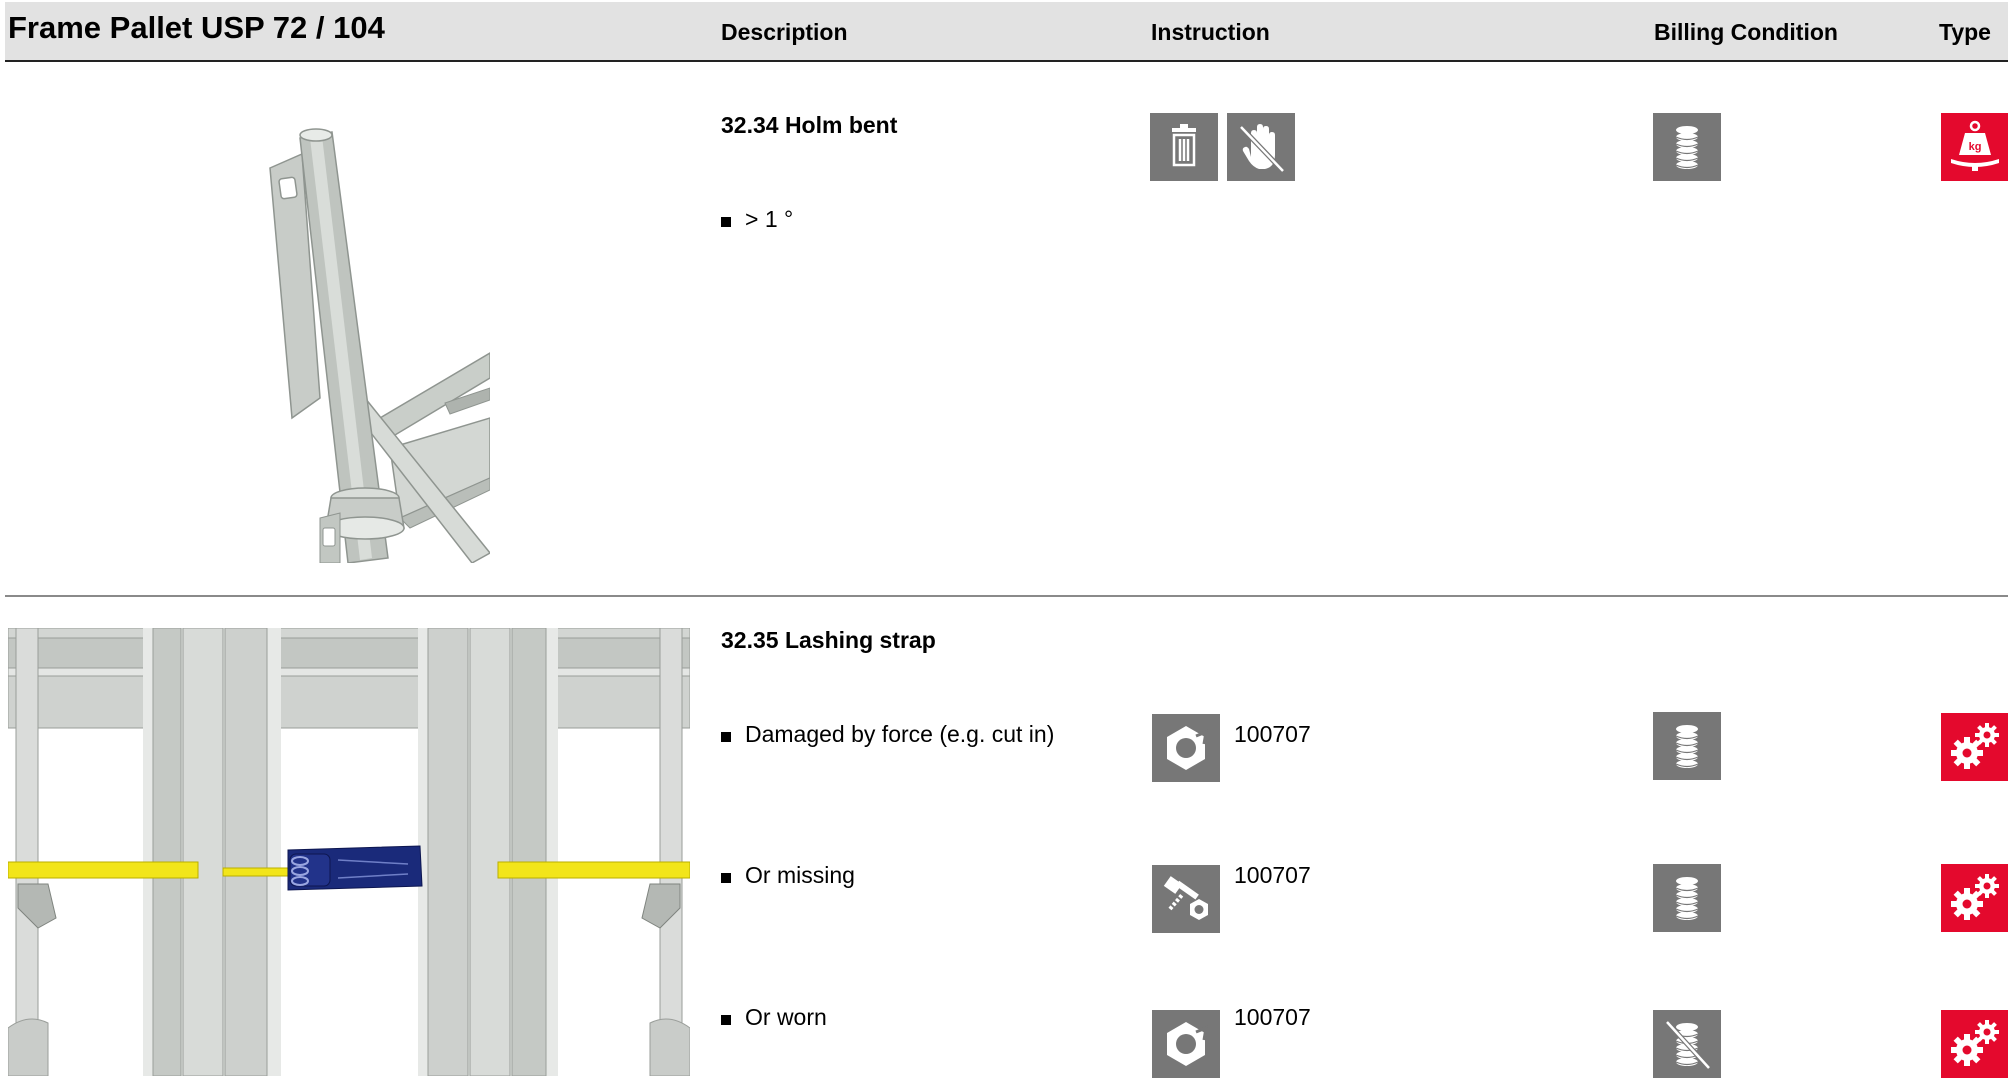 The width and height of the screenshot is (2008, 1081). I want to click on do-not-touch-hand-icon, so click(1261, 147).